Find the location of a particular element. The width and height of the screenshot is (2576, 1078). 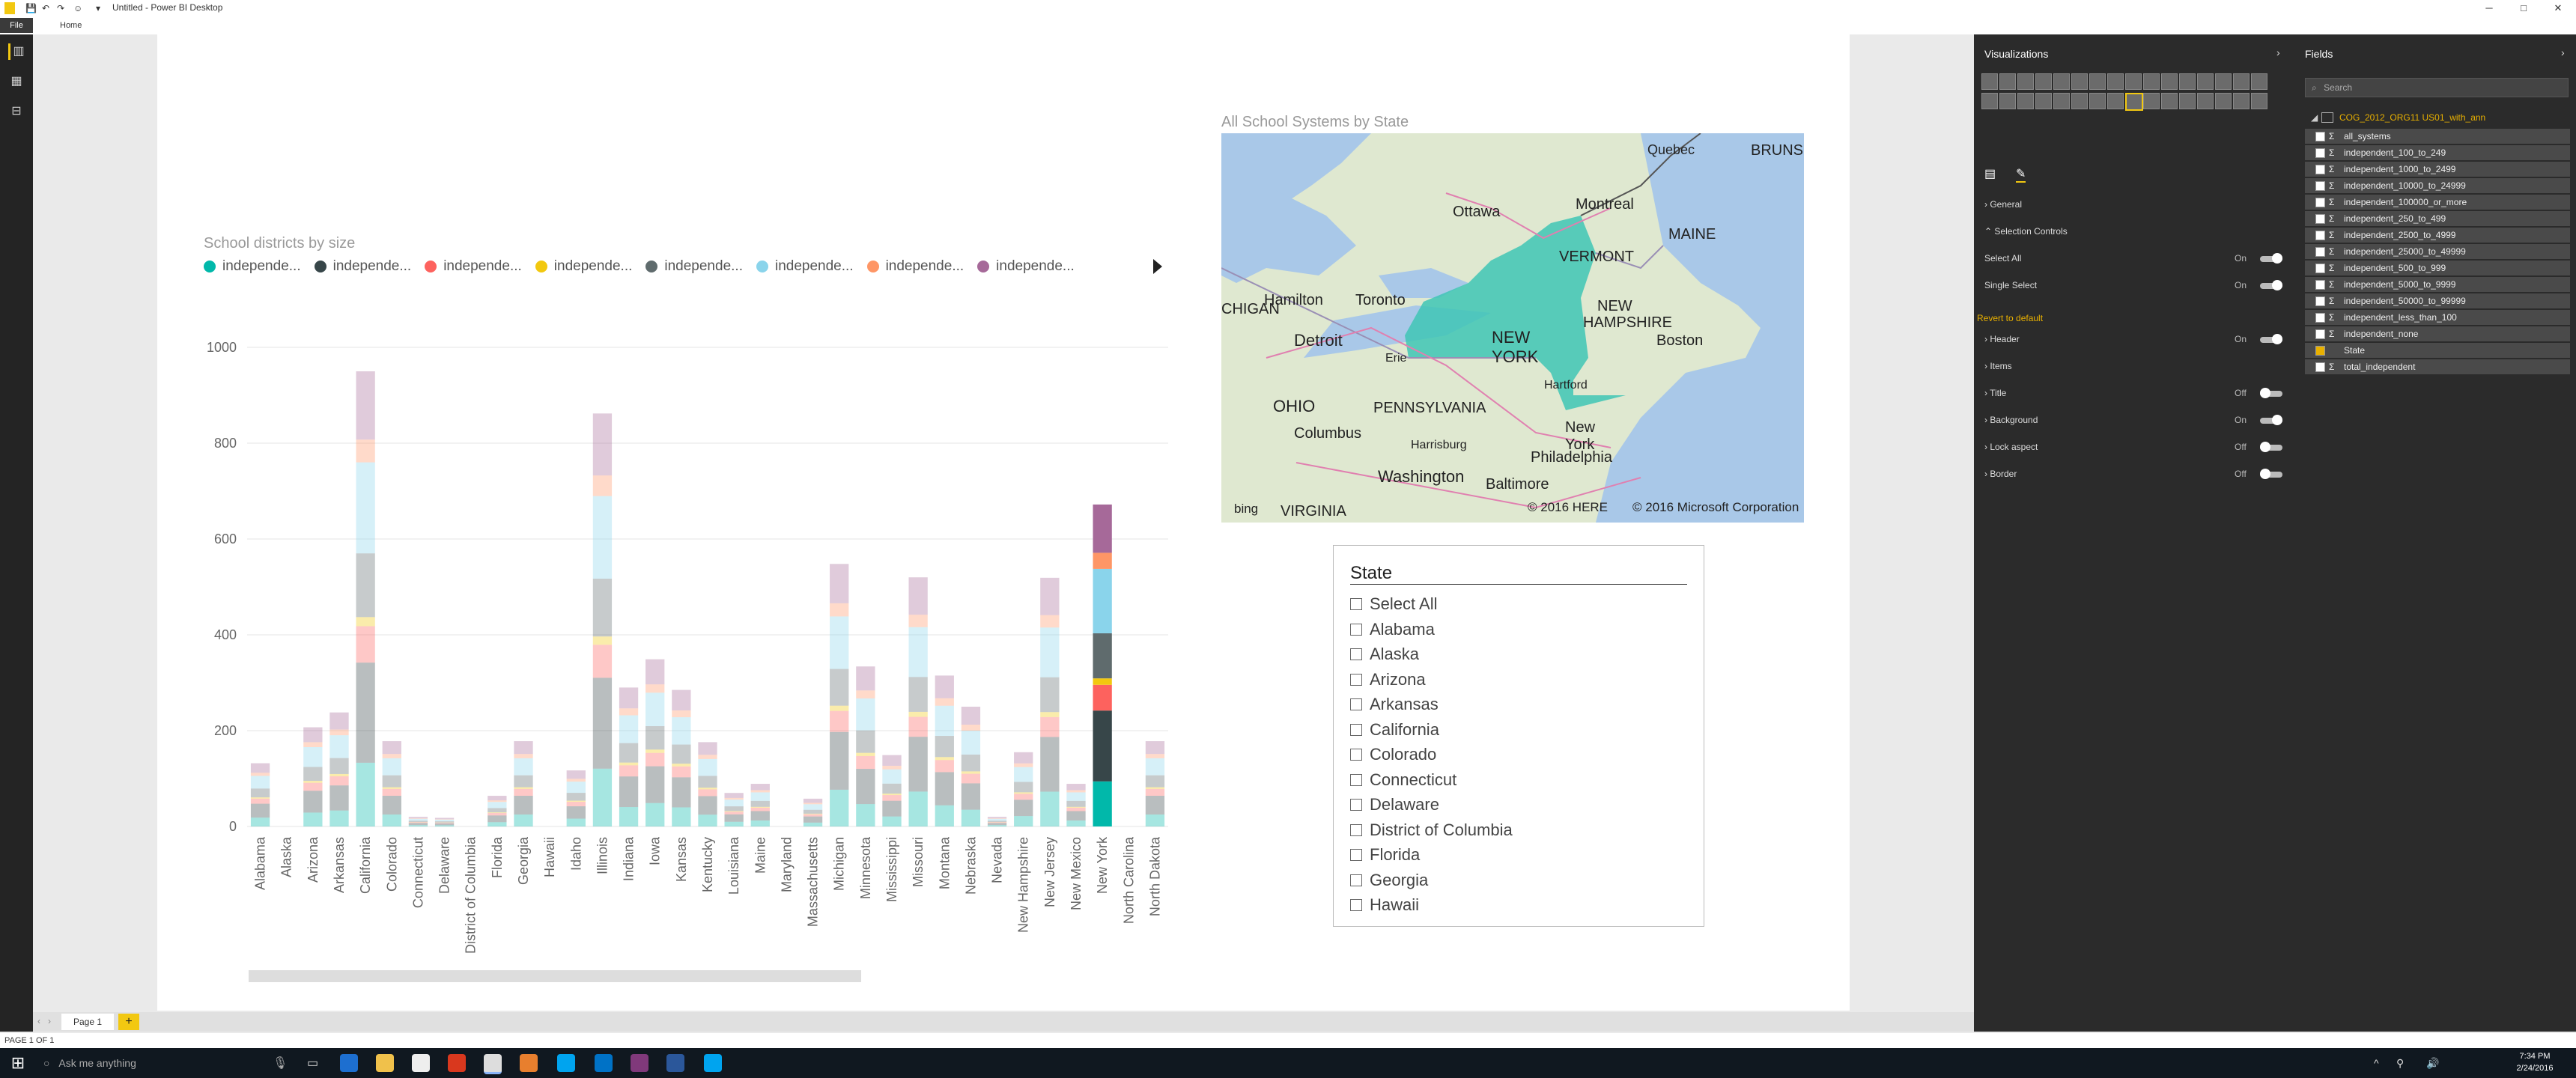

collapse-viz-pane-icon: › is located at coordinates (2278, 52).